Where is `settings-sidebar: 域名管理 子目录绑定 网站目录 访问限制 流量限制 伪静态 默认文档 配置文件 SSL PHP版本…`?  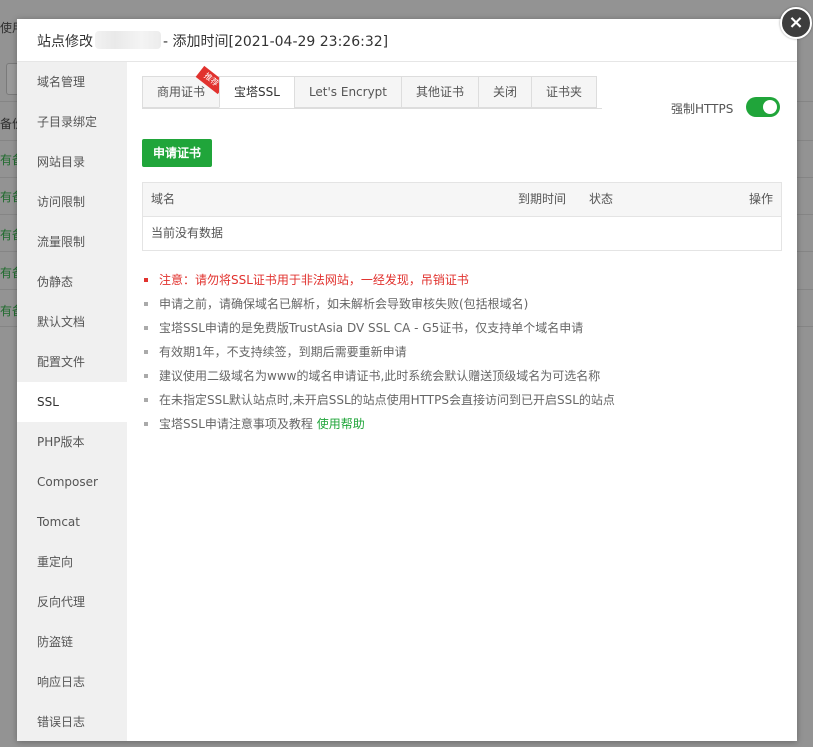
settings-sidebar: 域名管理 子目录绑定 网站目录 访问限制 流量限制 伪静态 默认文档 配置文件 SSL PHP版本… is located at coordinates (72, 401).